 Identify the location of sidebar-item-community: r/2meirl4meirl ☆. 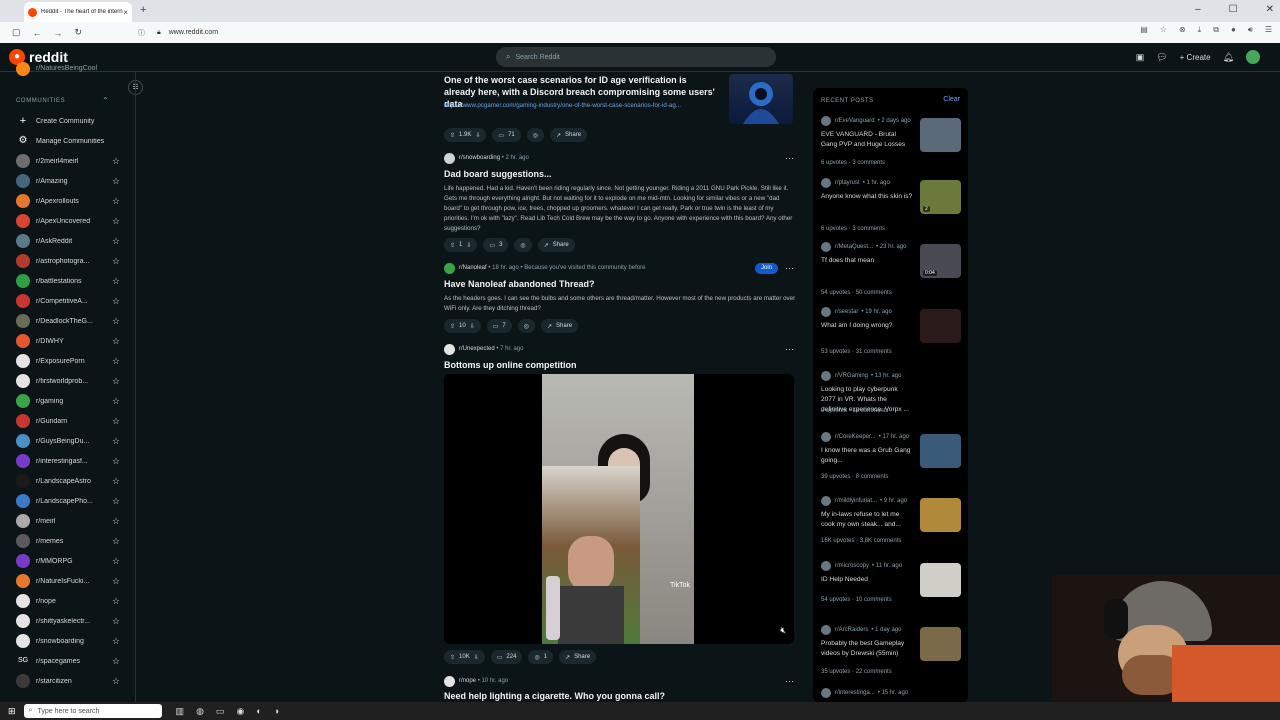
(68, 161).